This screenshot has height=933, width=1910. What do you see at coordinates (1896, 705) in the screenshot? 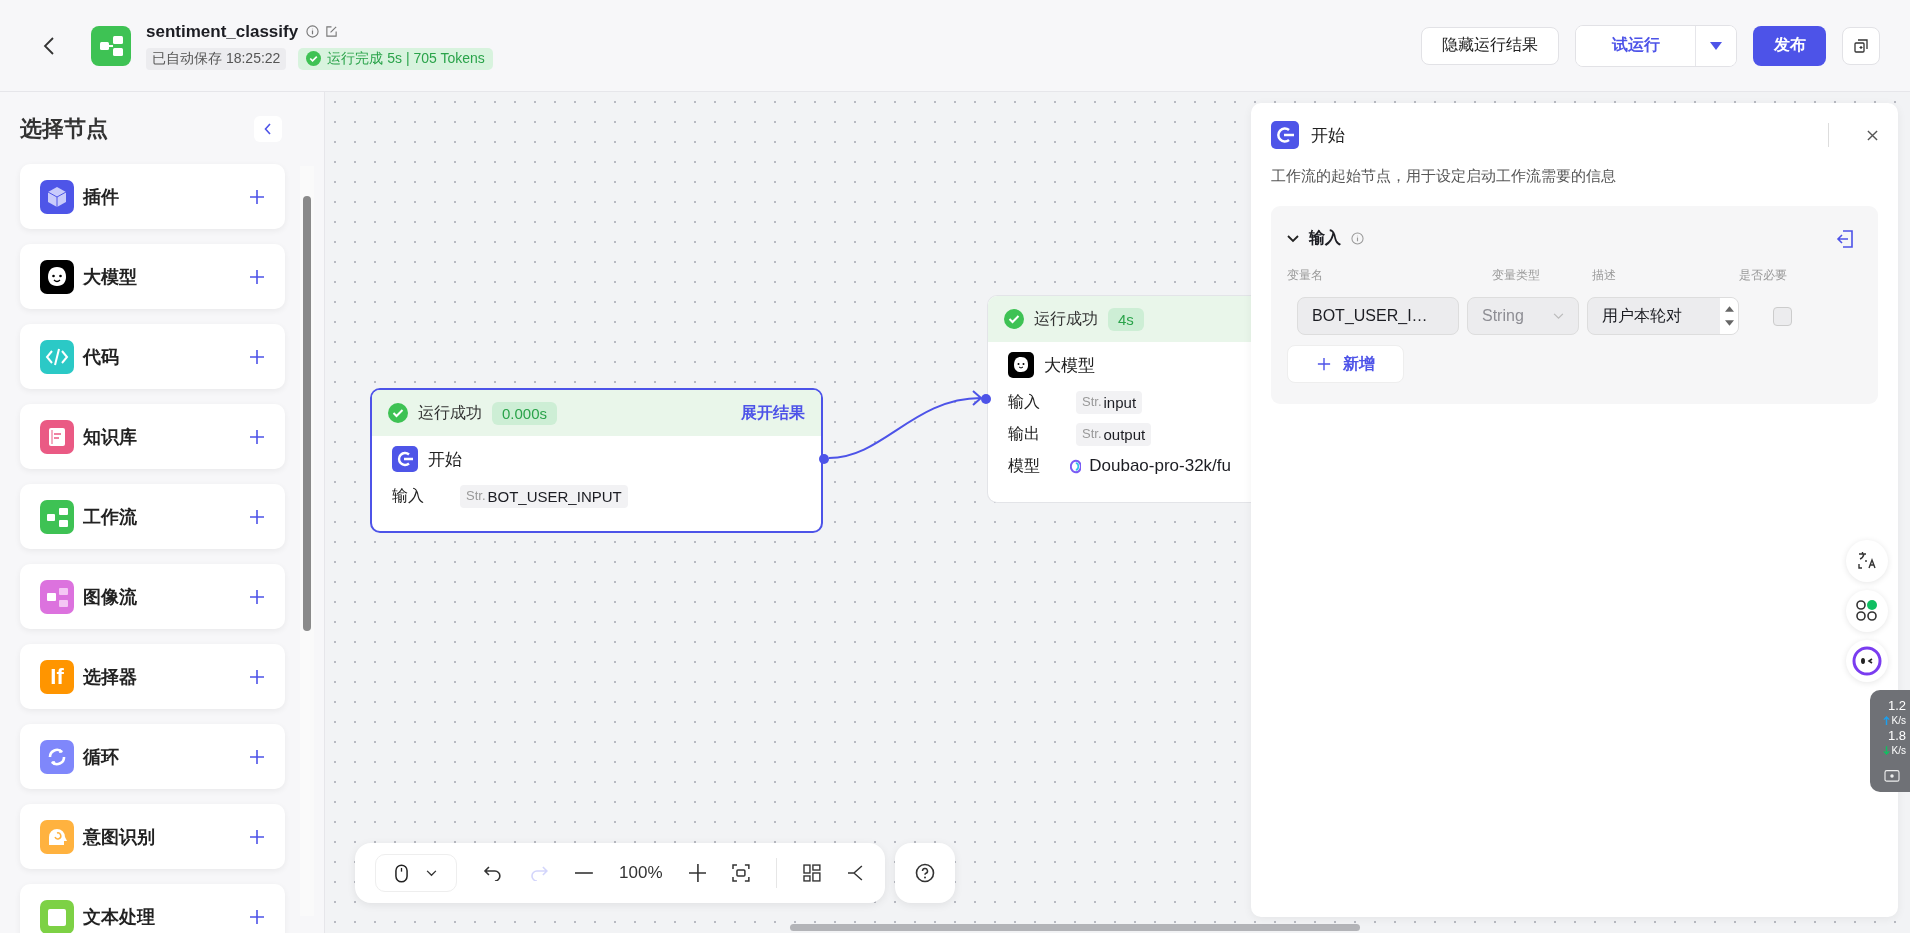
I see `upload-speed: 1.2` at bounding box center [1896, 705].